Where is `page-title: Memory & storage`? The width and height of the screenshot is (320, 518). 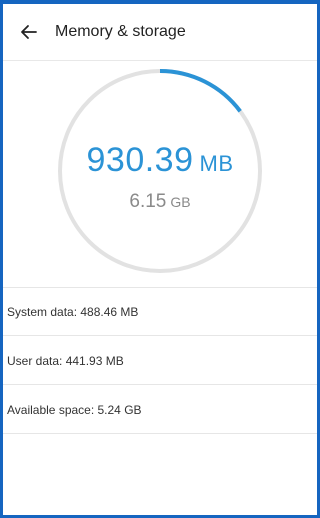 page-title: Memory & storage is located at coordinates (120, 31).